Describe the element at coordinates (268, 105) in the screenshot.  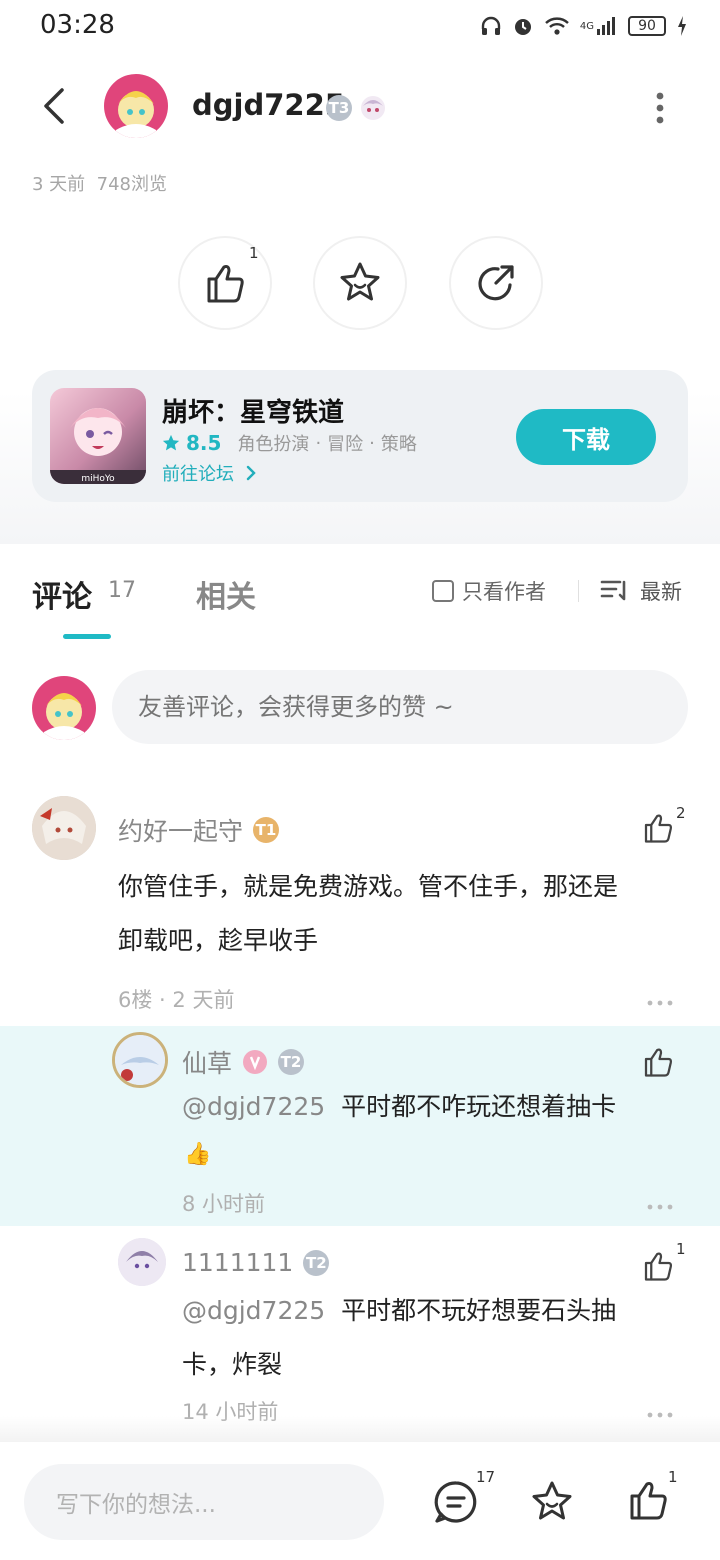
I see `author-name: dgjd7225` at that location.